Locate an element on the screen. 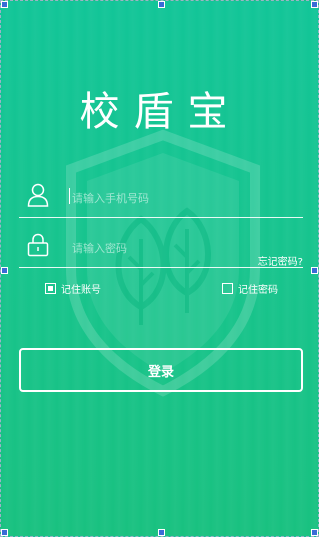 The height and width of the screenshot is (537, 320). password-input is located at coordinates (162, 248).